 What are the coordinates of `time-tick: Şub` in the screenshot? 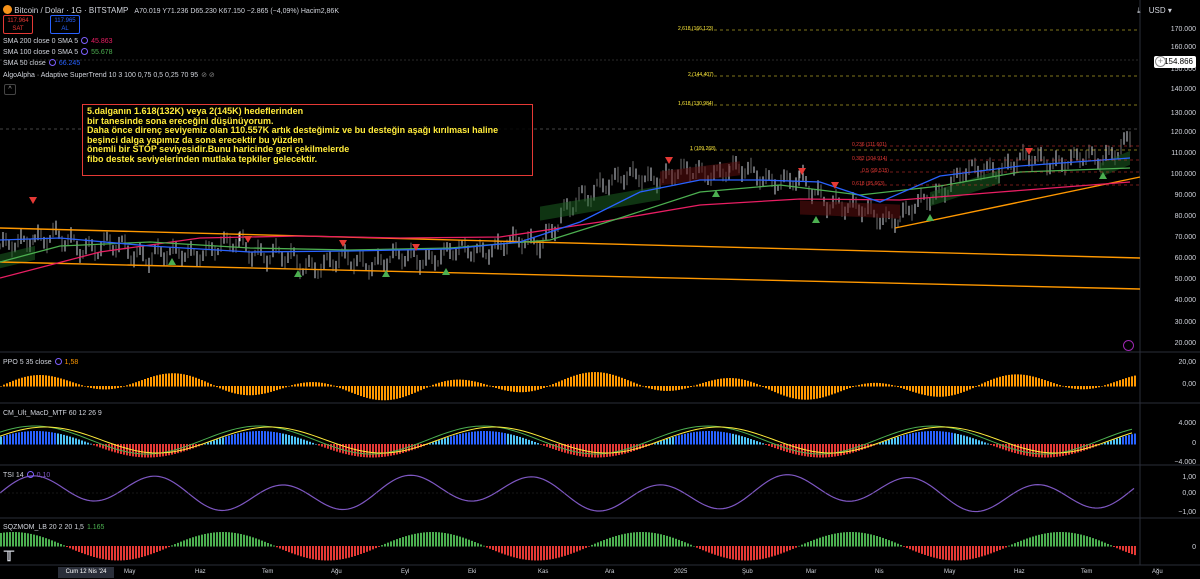 It's located at (747, 572).